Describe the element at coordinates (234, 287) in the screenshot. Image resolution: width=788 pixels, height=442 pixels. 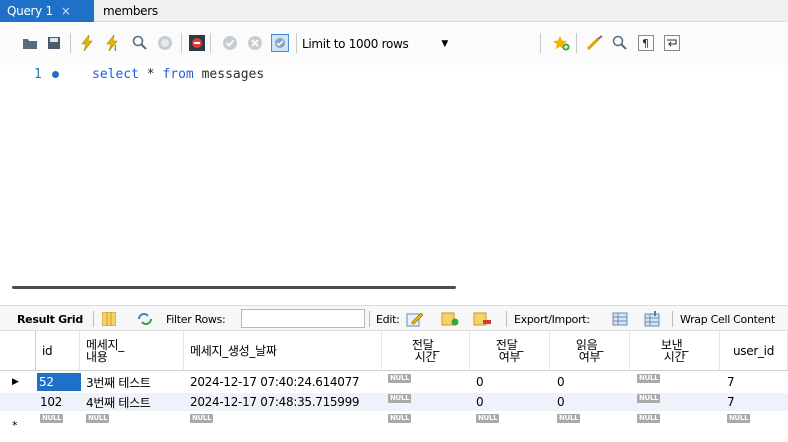
I see `horizontal-scrollbar` at that location.